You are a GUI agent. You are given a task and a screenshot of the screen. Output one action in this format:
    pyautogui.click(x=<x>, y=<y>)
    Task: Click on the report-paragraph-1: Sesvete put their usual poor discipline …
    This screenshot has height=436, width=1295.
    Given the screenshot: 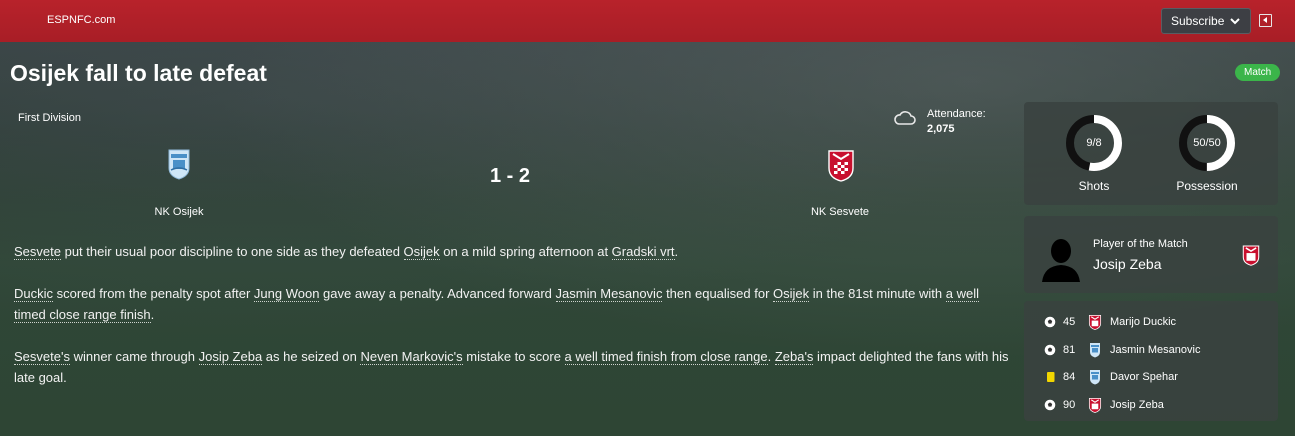 What is the action you would take?
    pyautogui.click(x=511, y=251)
    